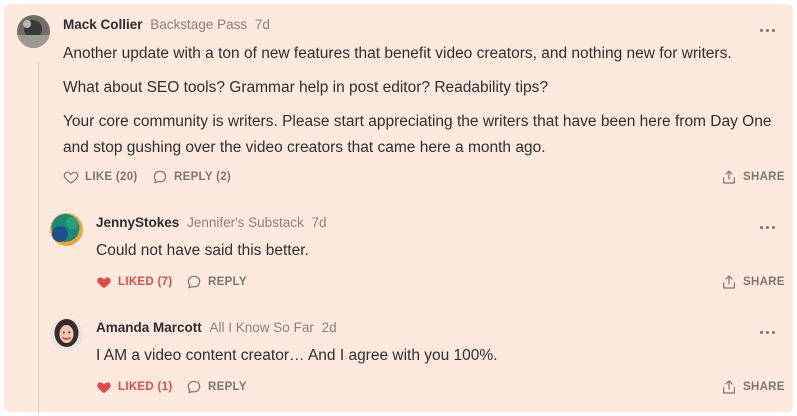 Image resolution: width=797 pixels, height=416 pixels. What do you see at coordinates (203, 177) in the screenshot?
I see `reply-label: REPLY (2)` at bounding box center [203, 177].